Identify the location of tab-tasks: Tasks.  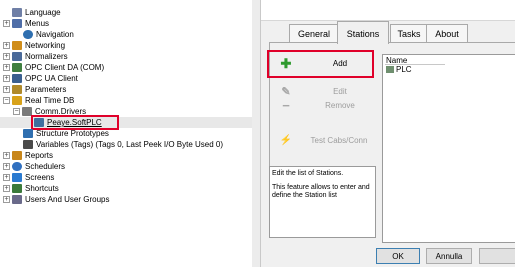
(409, 33).